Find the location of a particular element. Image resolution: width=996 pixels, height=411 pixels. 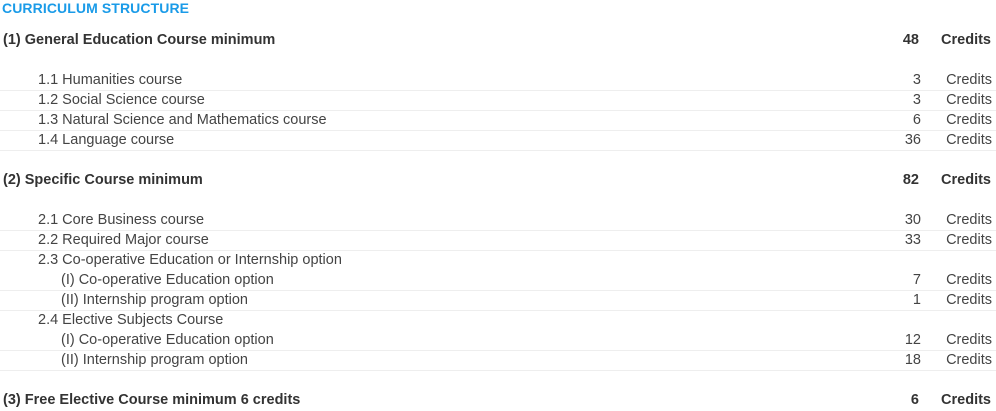

course-credits: 7 is located at coordinates (916, 280).